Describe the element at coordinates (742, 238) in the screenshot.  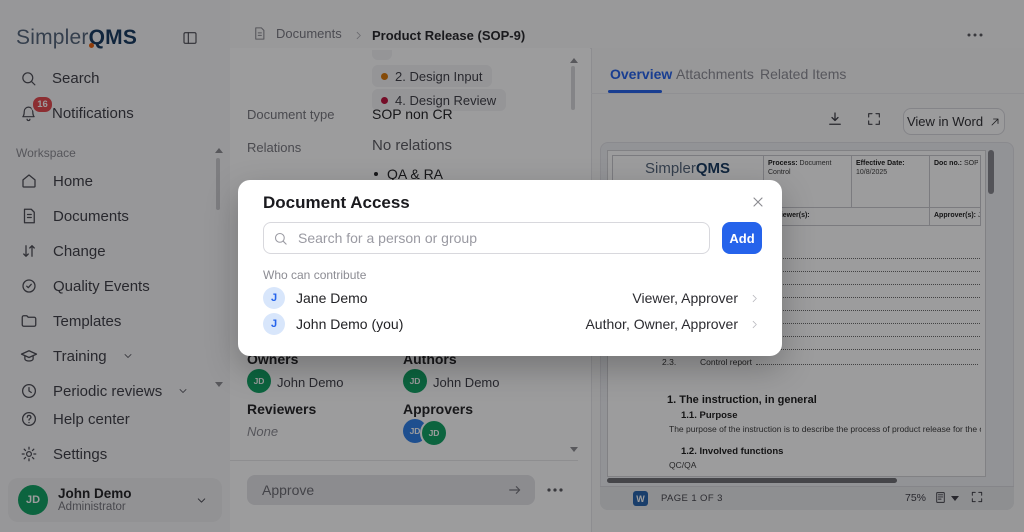
I see `add-button: Add` at that location.